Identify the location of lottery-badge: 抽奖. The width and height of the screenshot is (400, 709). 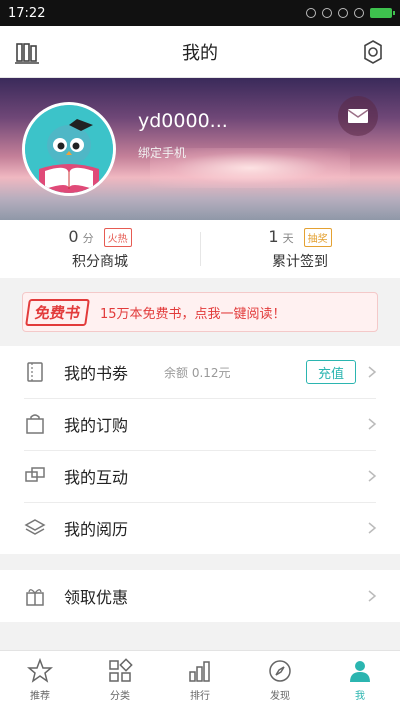
(317, 237).